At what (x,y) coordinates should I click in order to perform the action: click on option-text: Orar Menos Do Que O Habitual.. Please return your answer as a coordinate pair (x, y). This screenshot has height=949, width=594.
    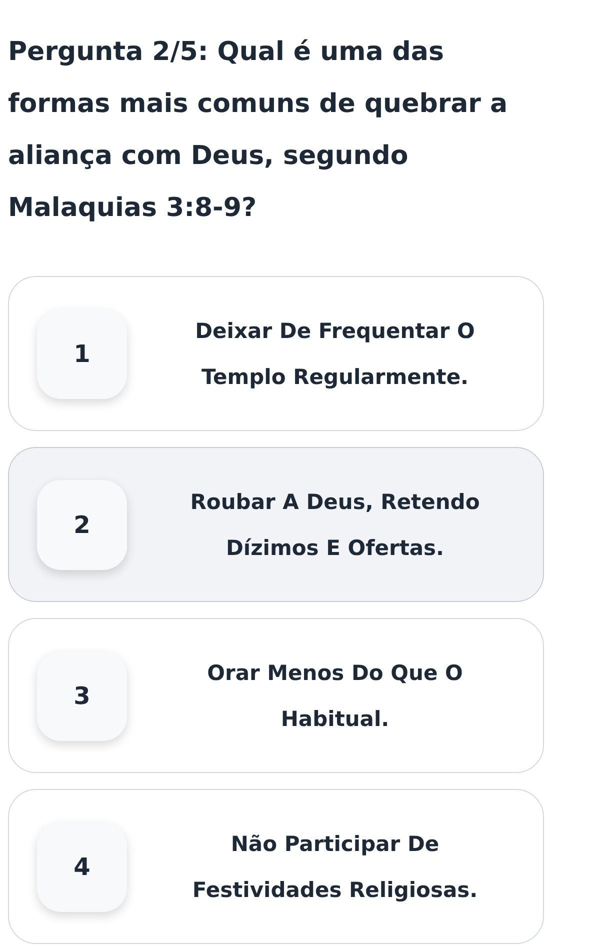
    Looking at the image, I should click on (335, 696).